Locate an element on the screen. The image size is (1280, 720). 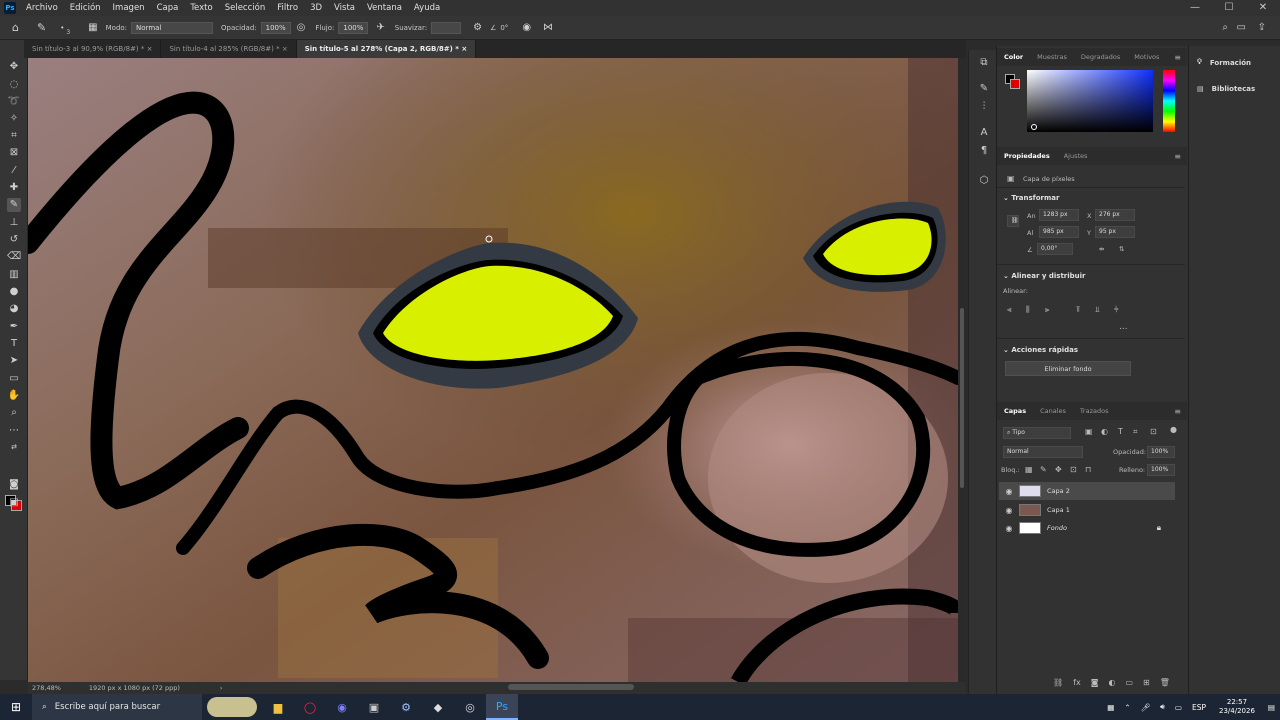
pen-tool-icon: ✒ is located at coordinates (14, 327).